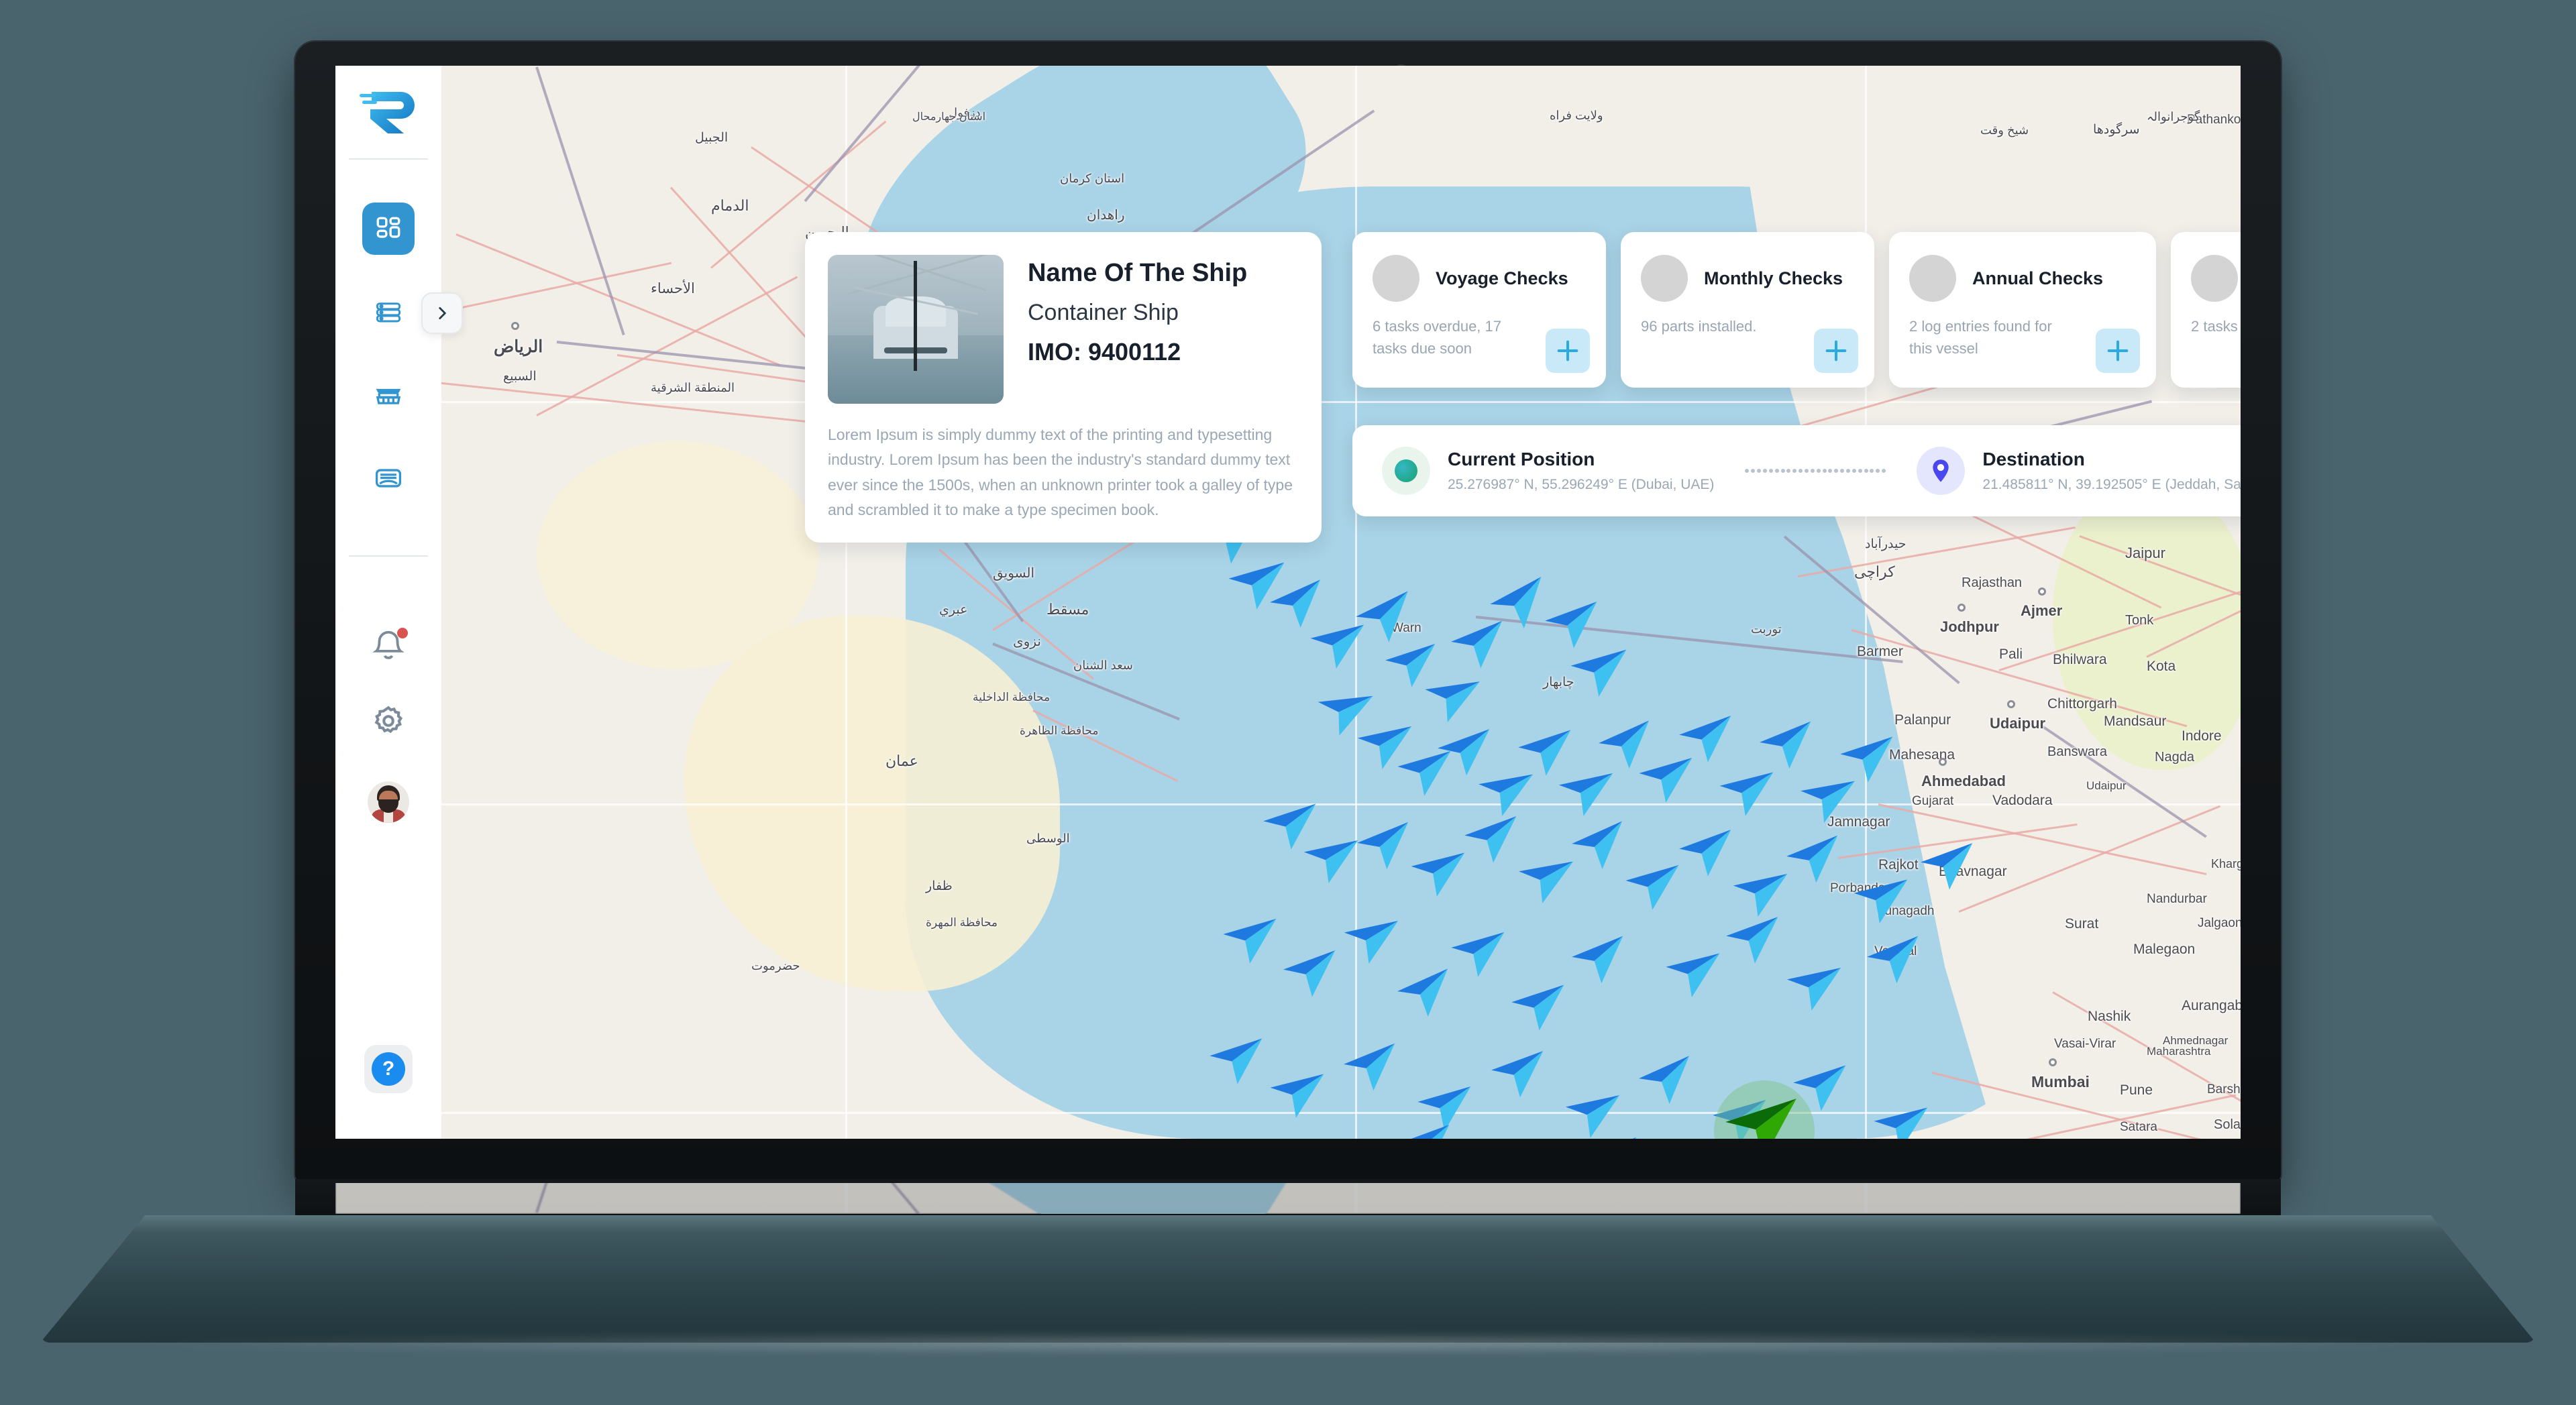 The image size is (2576, 1405). I want to click on map-place-label: Satara, so click(2138, 1127).